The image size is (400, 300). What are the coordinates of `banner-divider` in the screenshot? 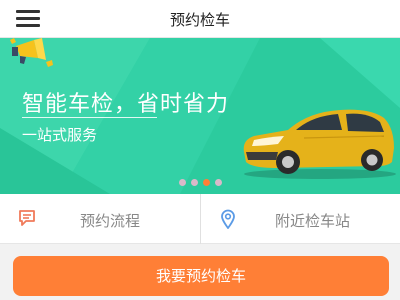 It's located at (89, 117).